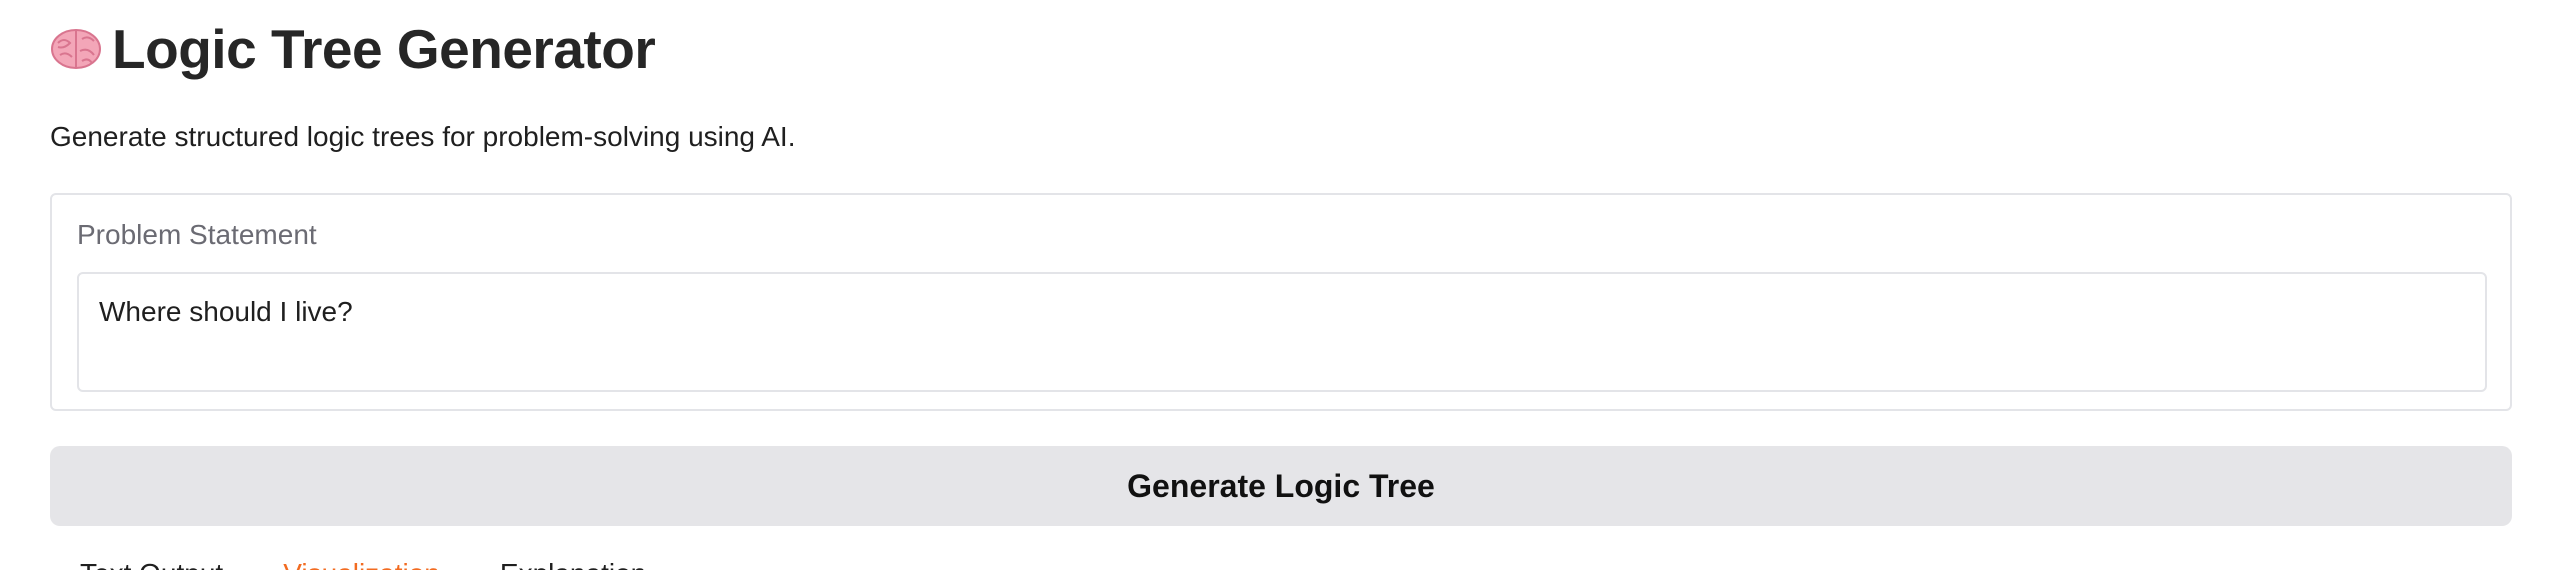  What do you see at coordinates (197, 234) in the screenshot?
I see `problem-statement-label: Problem Statement` at bounding box center [197, 234].